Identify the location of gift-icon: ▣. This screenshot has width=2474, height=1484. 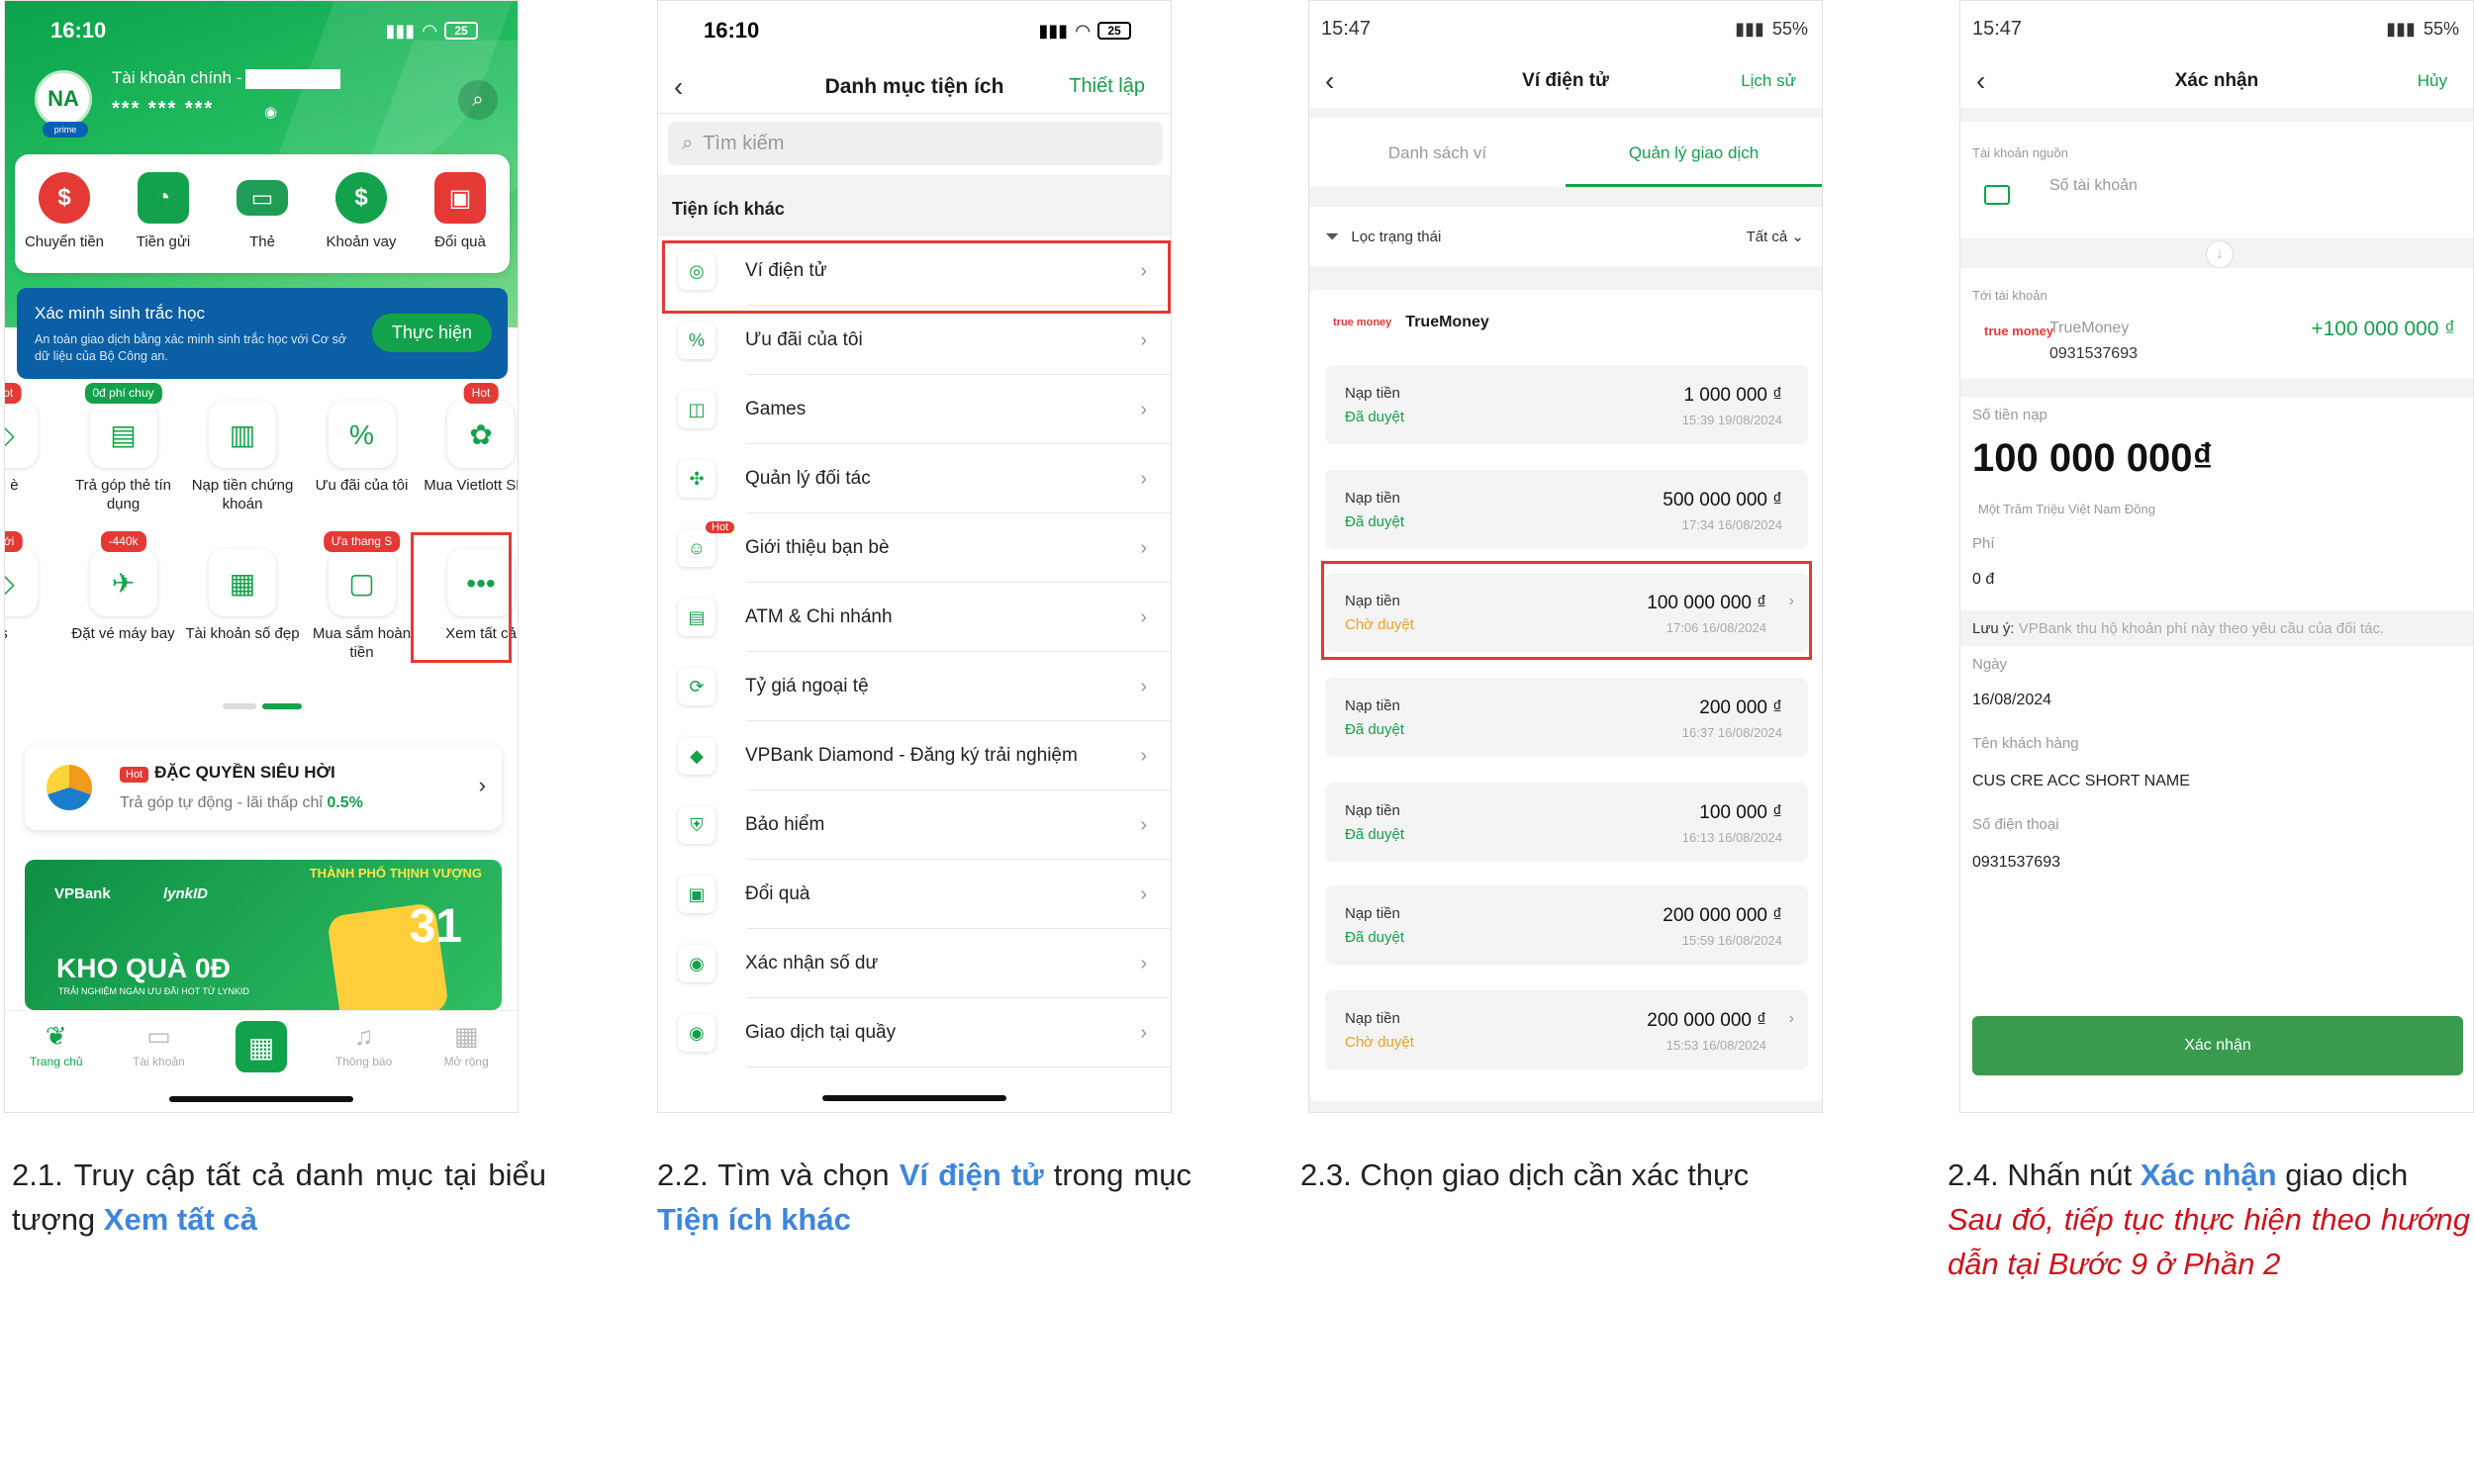
(460, 198).